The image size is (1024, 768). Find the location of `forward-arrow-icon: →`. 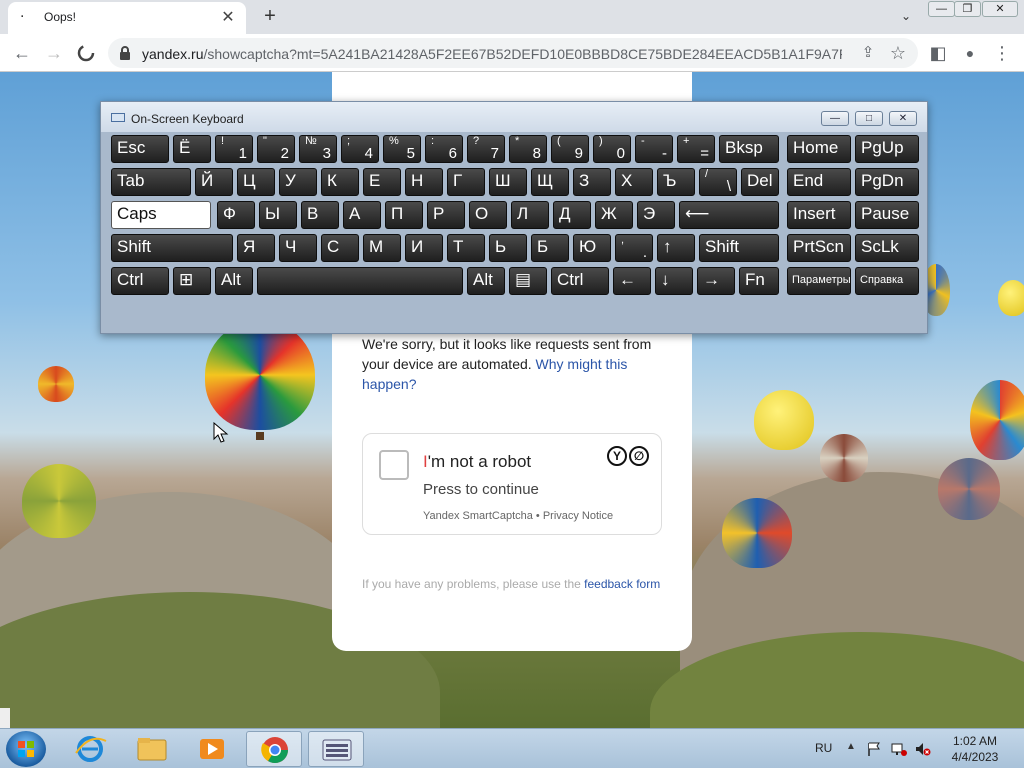

forward-arrow-icon: → is located at coordinates (54, 53).